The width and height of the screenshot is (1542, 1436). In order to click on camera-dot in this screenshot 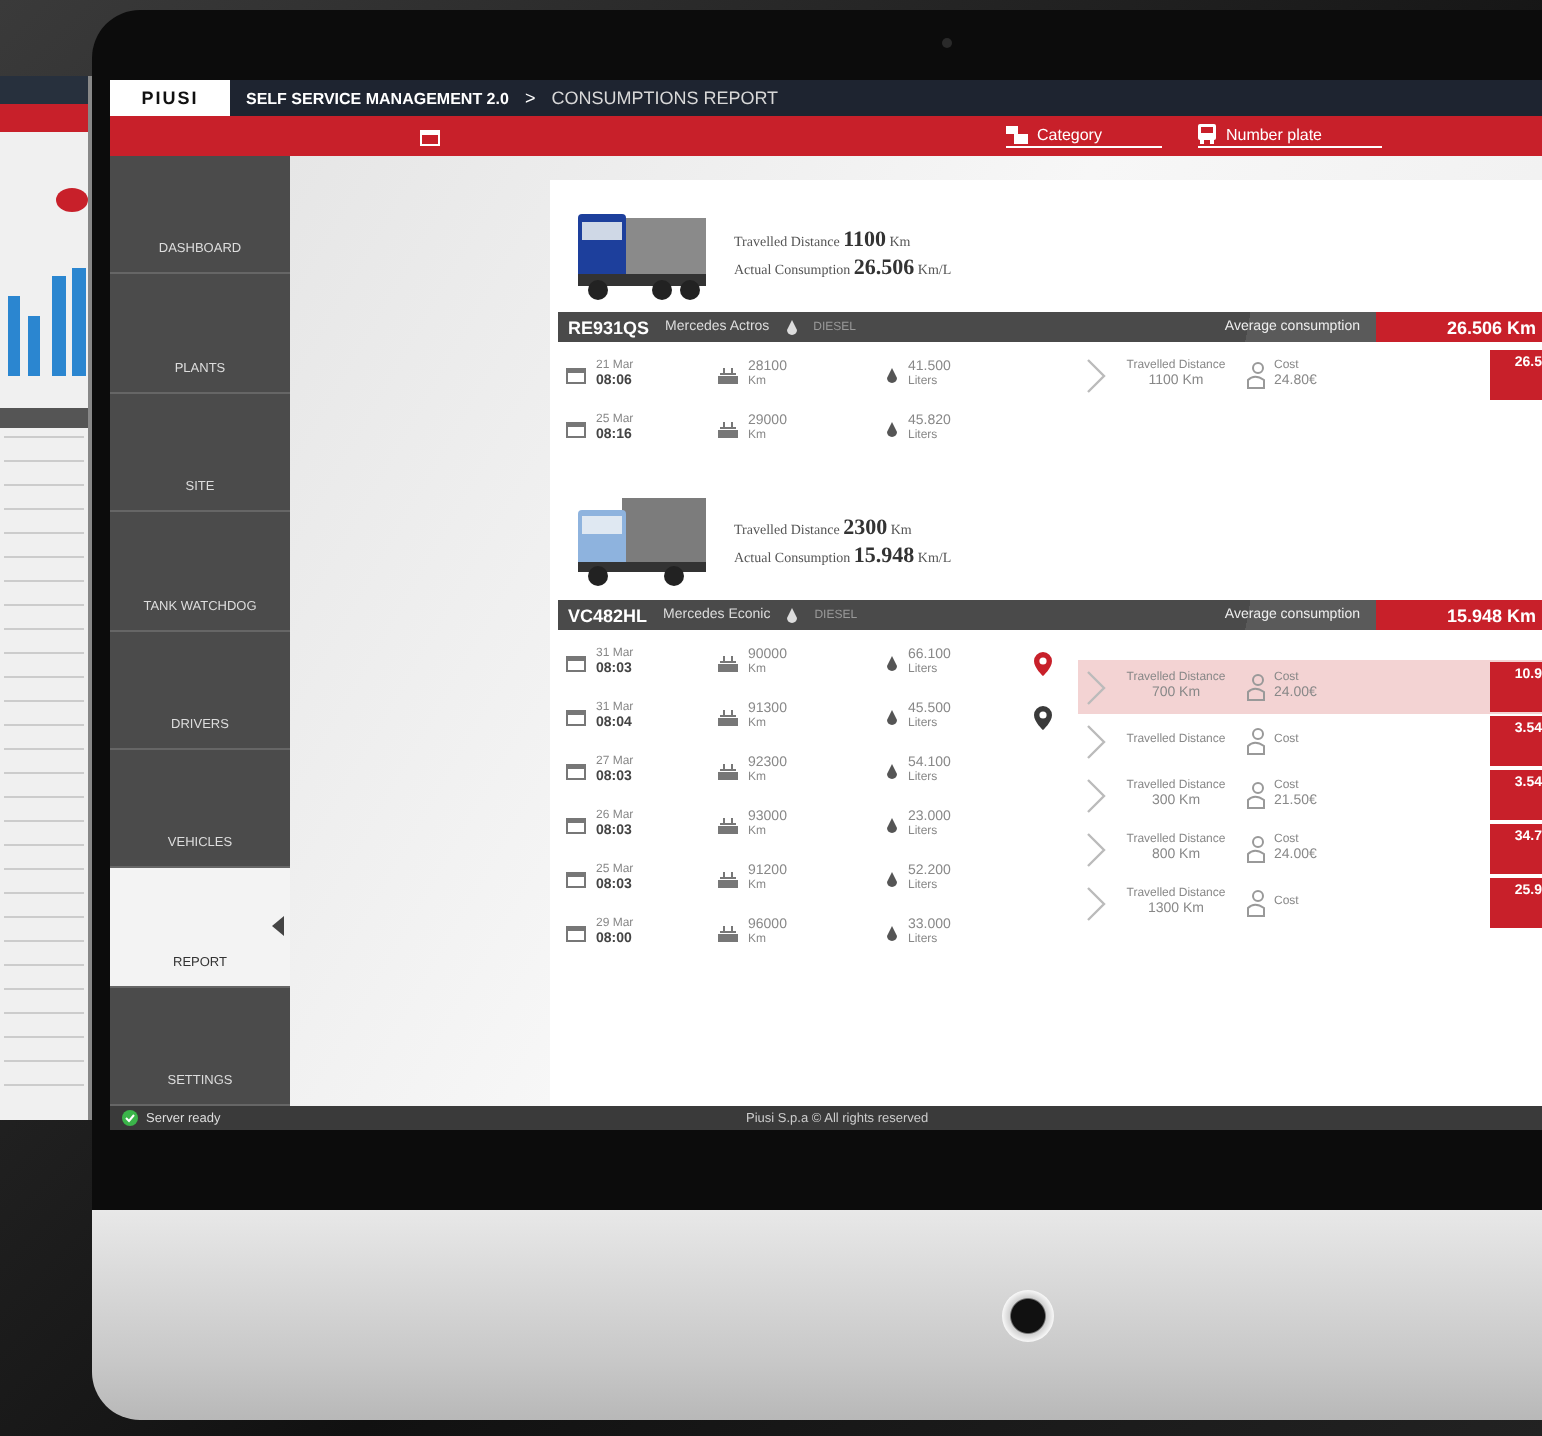, I will do `click(947, 43)`.